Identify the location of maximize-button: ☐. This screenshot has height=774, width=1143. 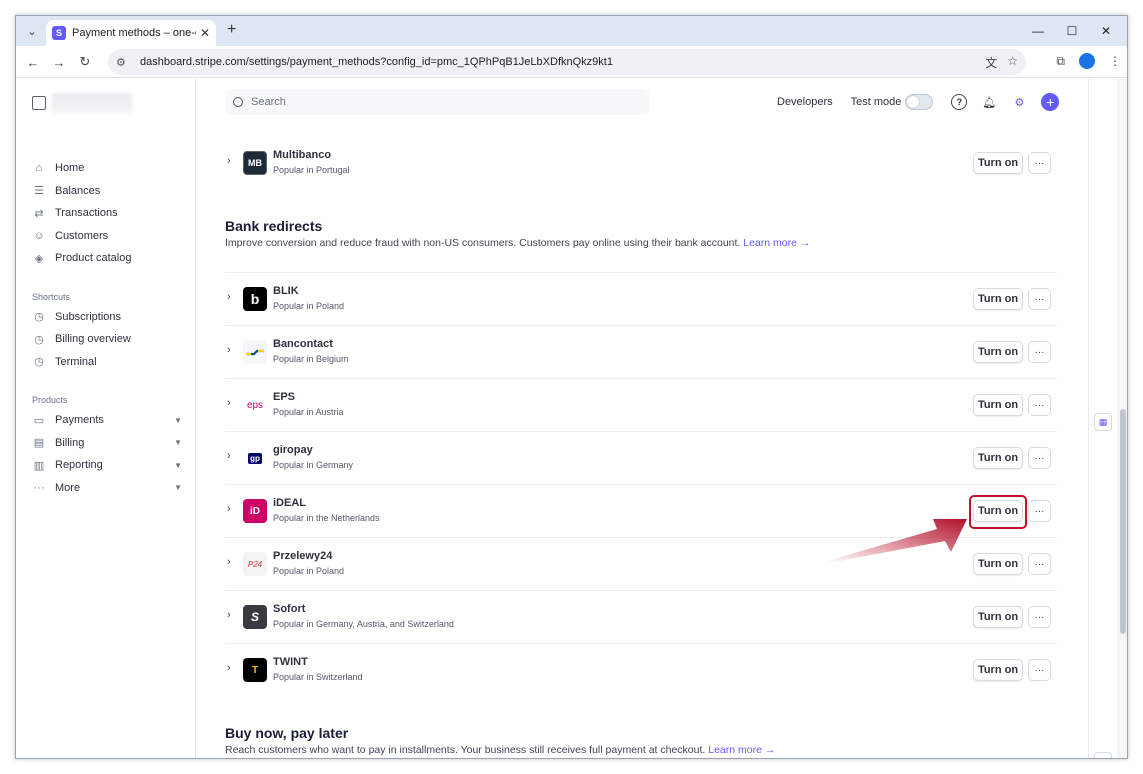
(1072, 31).